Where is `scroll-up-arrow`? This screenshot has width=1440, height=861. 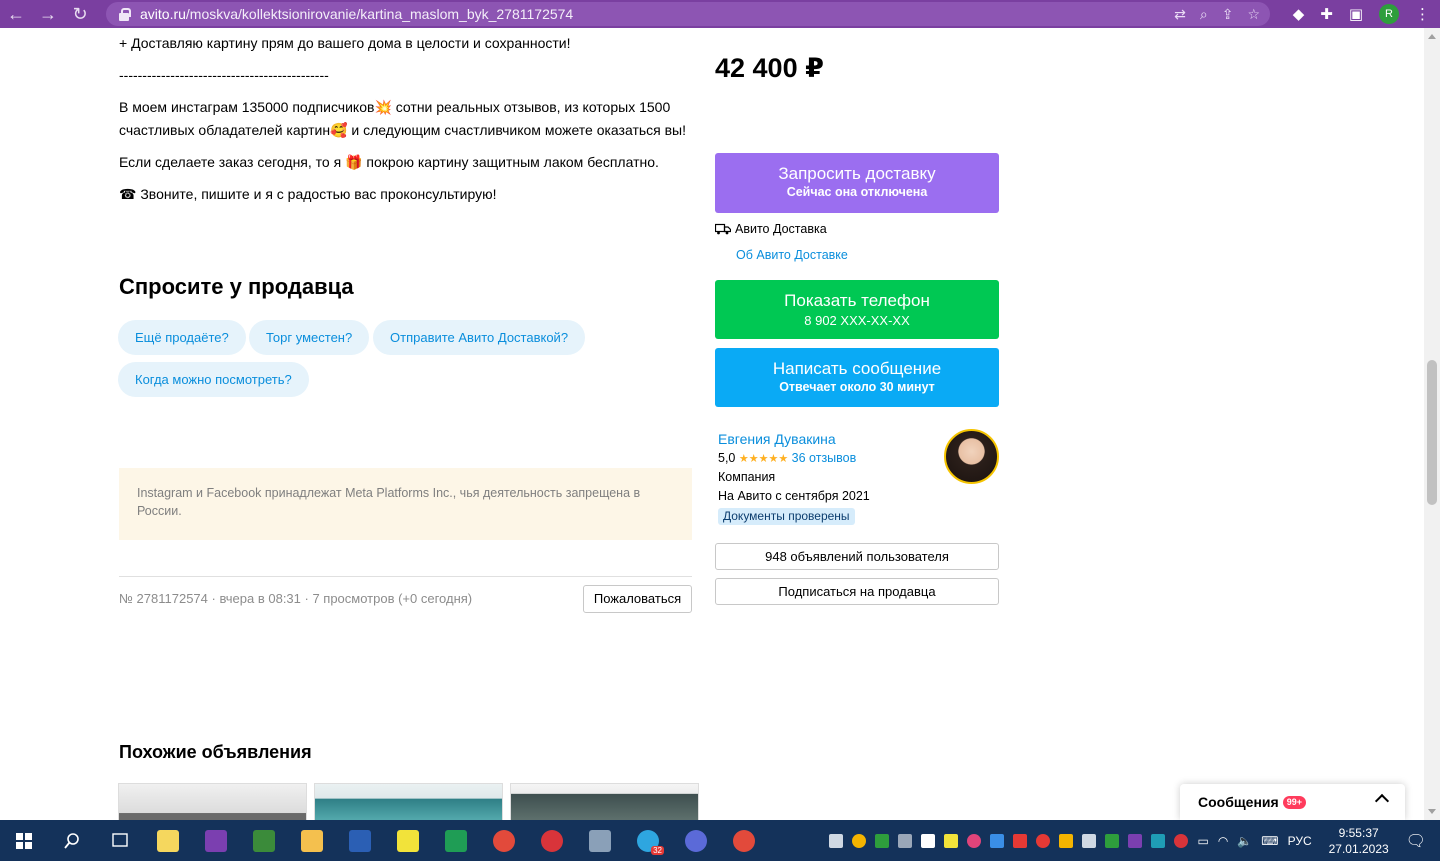 scroll-up-arrow is located at coordinates (1432, 36).